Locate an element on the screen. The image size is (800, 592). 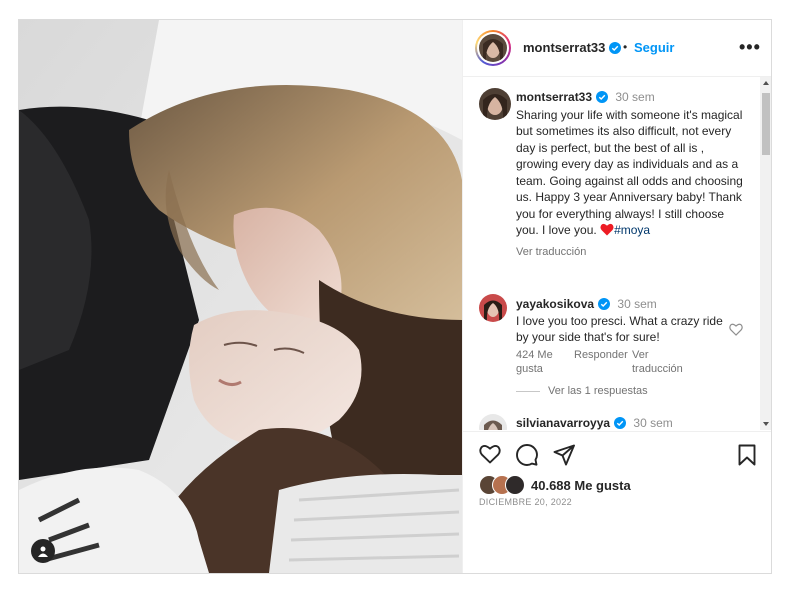
likes-summary: 40.688 Me gusta is located at coordinates (555, 485).